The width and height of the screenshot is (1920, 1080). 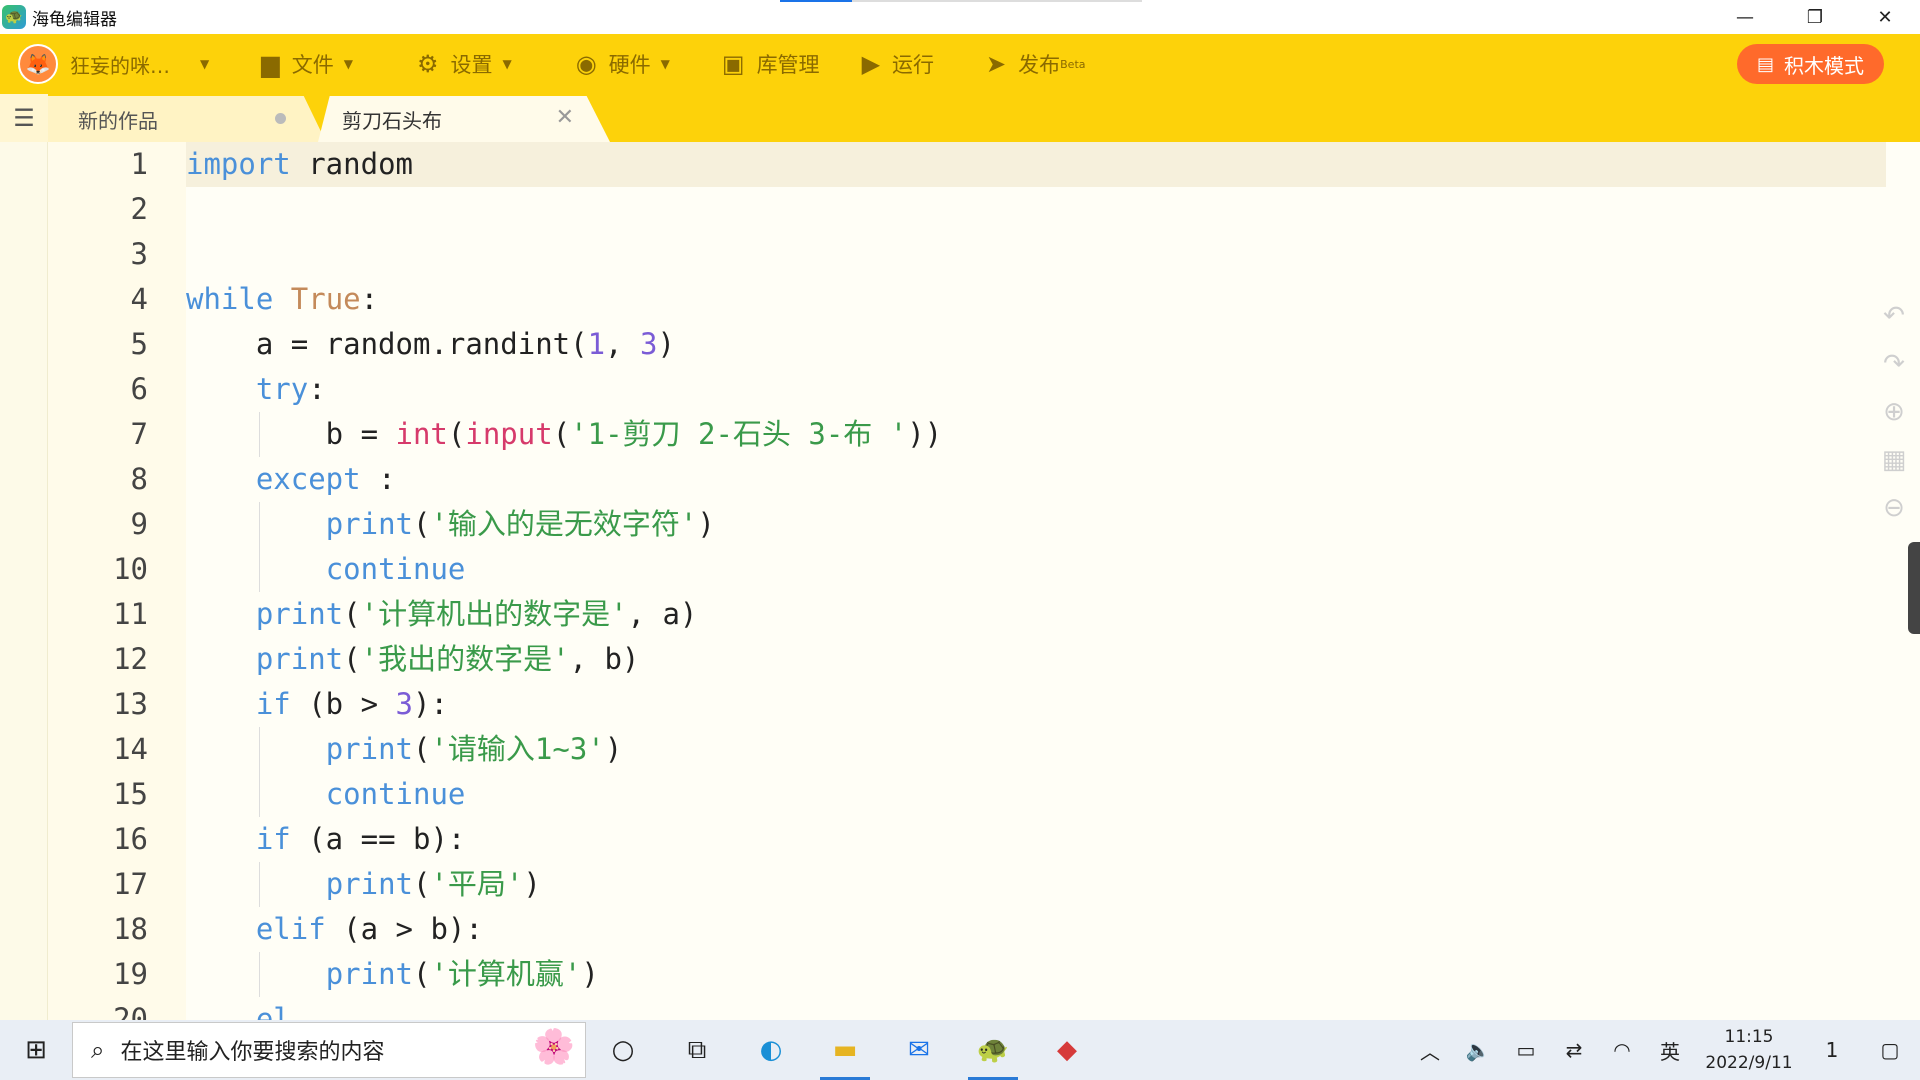 I want to click on task-view-icon: ⧉, so click(x=697, y=1050).